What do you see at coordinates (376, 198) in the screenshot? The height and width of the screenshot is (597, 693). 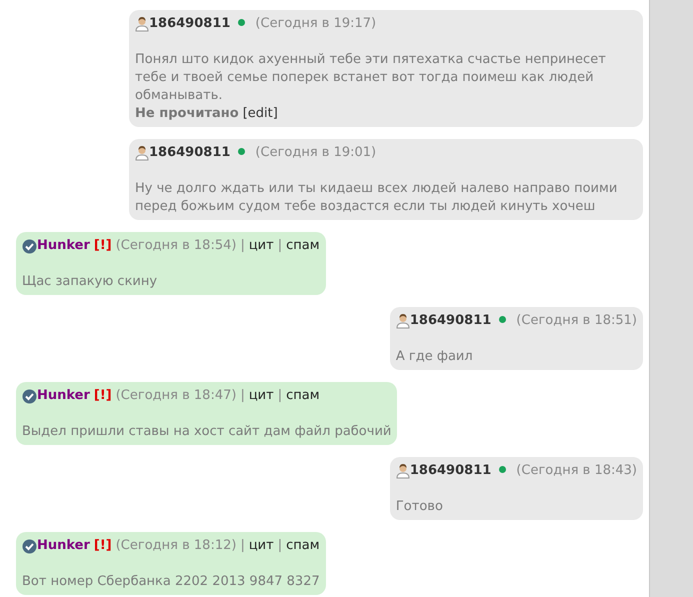 I see `message-text: Ну че долго ждать или ты кидаеш всех людей налево направо поими перед божьим судом тебе воздастся если ты людей кинуть хочеш` at bounding box center [376, 198].